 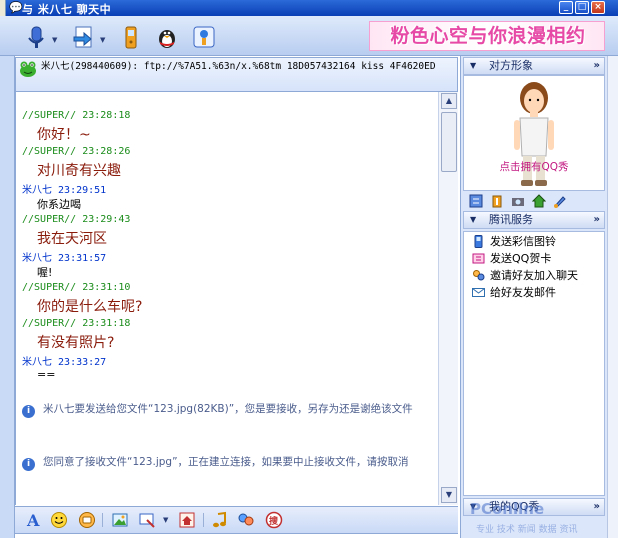 What do you see at coordinates (64, 258) in the screenshot?
I see `message-header: 米八七 23:31:57` at bounding box center [64, 258].